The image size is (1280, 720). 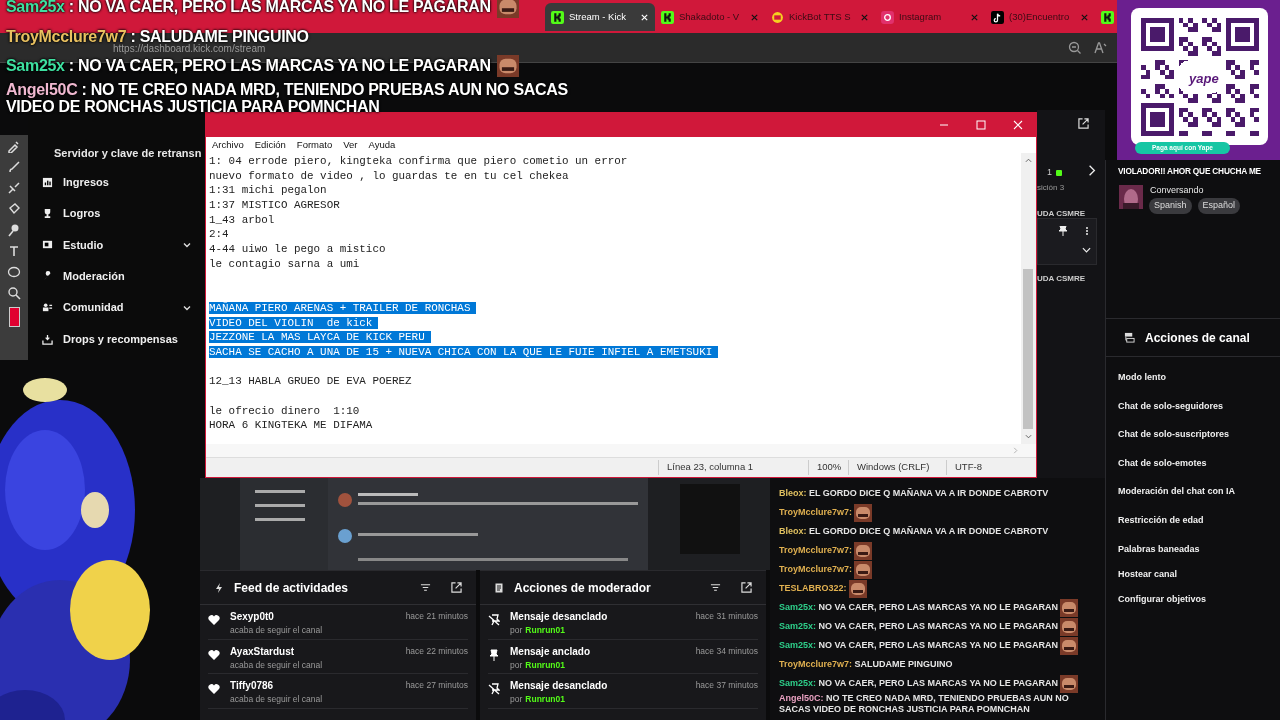 I want to click on overlay-chat-message: Sam25x : NO VA CAER, PERO LAS MARCAS YA NO LE PAGARAN, so click(x=248, y=8).